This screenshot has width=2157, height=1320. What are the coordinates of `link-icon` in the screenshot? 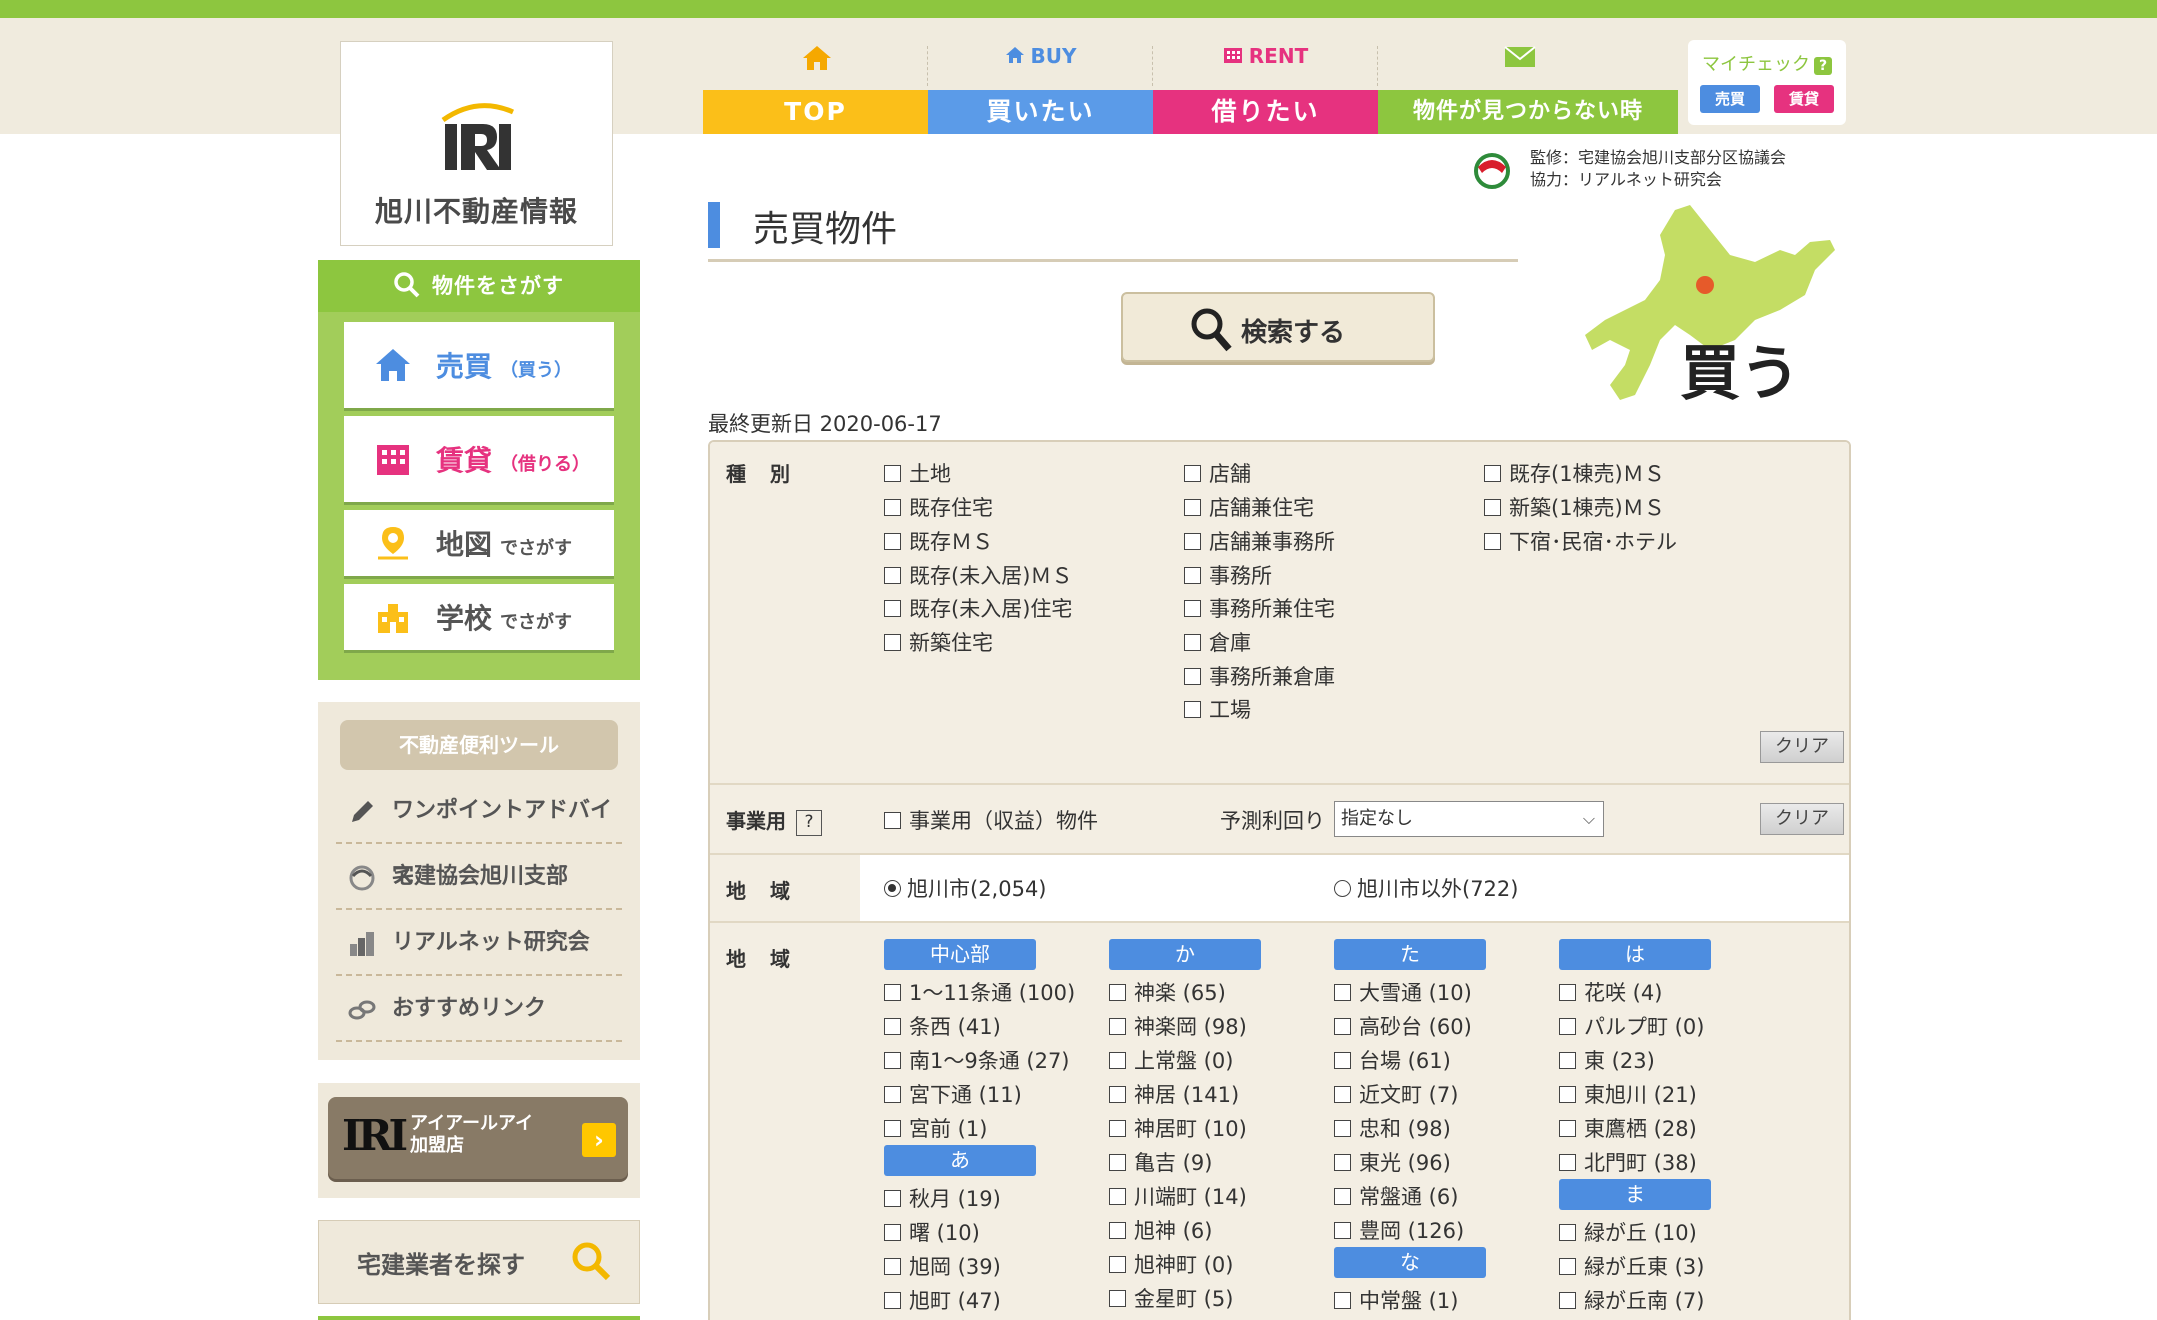 It's located at (362, 1010).